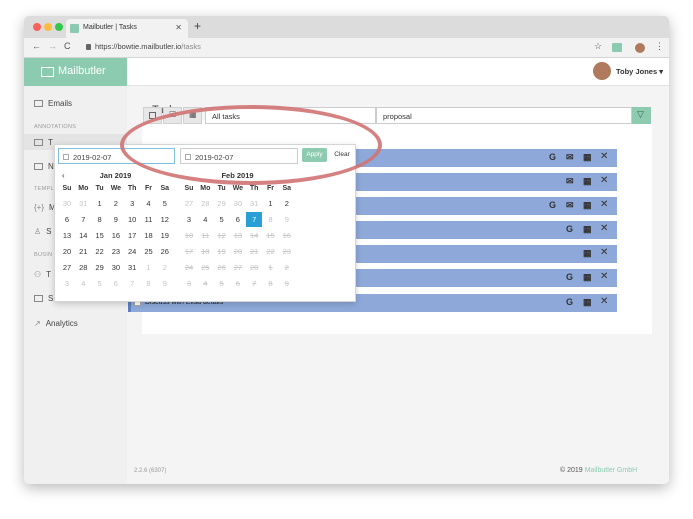 The image size is (693, 519). Describe the element at coordinates (611, 470) in the screenshot. I see `company-link: Mailbutler GmbH` at that location.